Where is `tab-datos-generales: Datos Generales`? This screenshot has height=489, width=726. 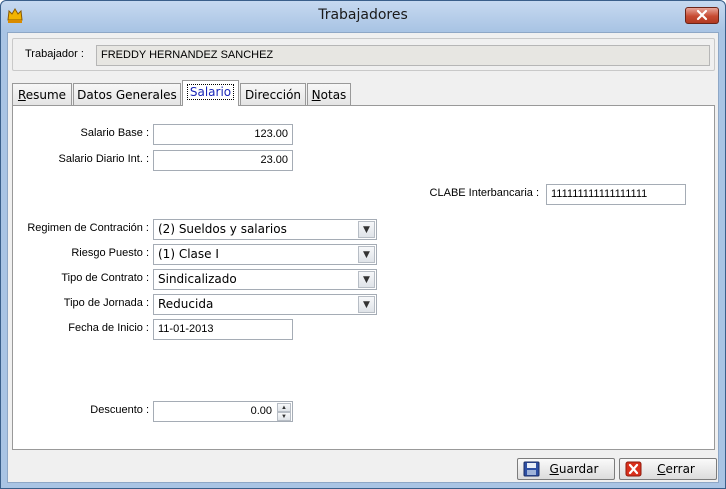 tab-datos-generales: Datos Generales is located at coordinates (127, 94).